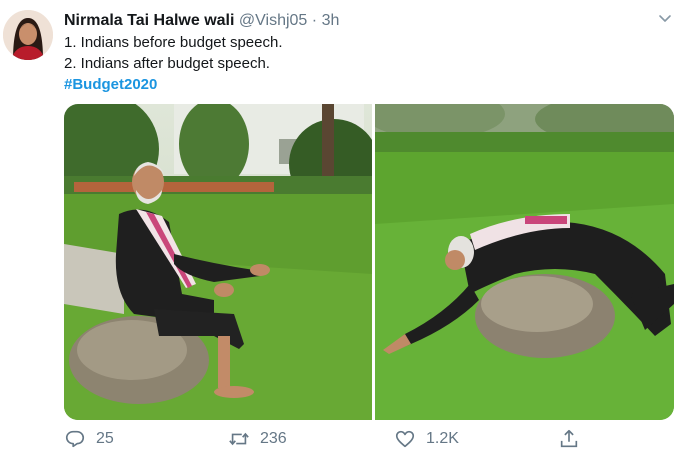 The height and width of the screenshot is (455, 674). I want to click on chevron-down-icon, so click(665, 18).